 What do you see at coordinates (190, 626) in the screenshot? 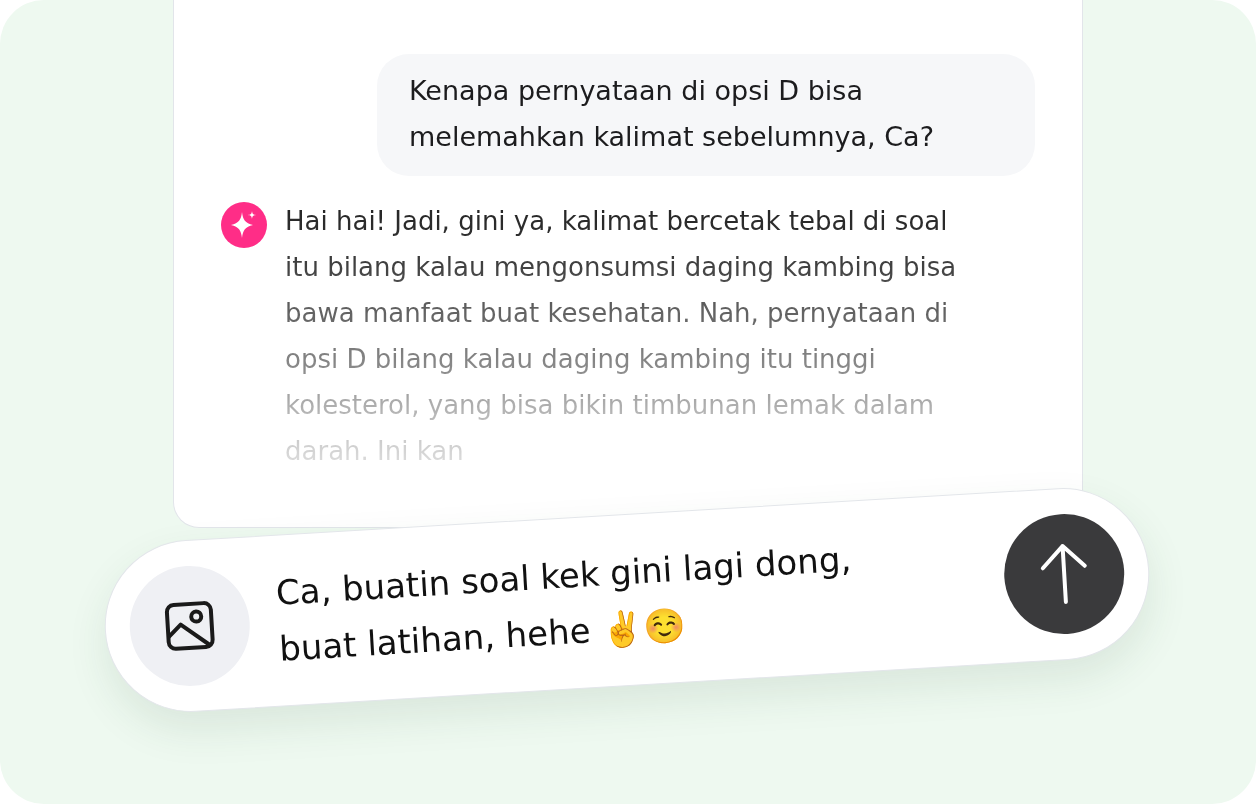
I see `image-icon` at bounding box center [190, 626].